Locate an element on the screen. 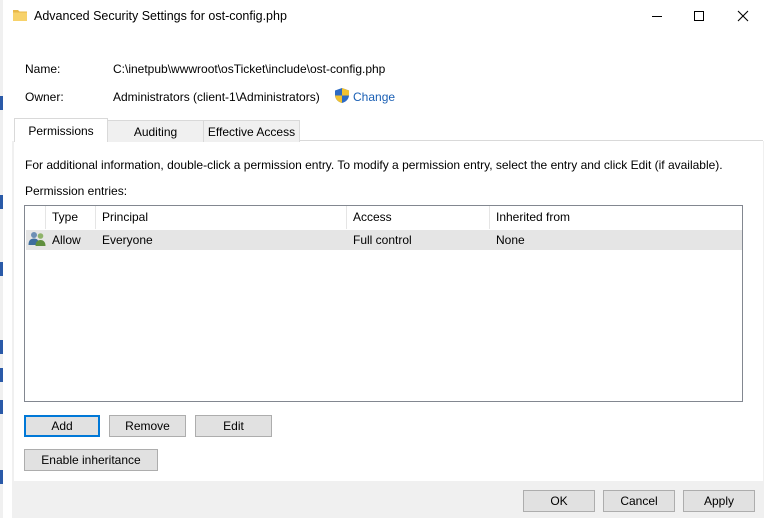 Image resolution: width=764 pixels, height=518 pixels. tab-label: Auditing is located at coordinates (155, 131).